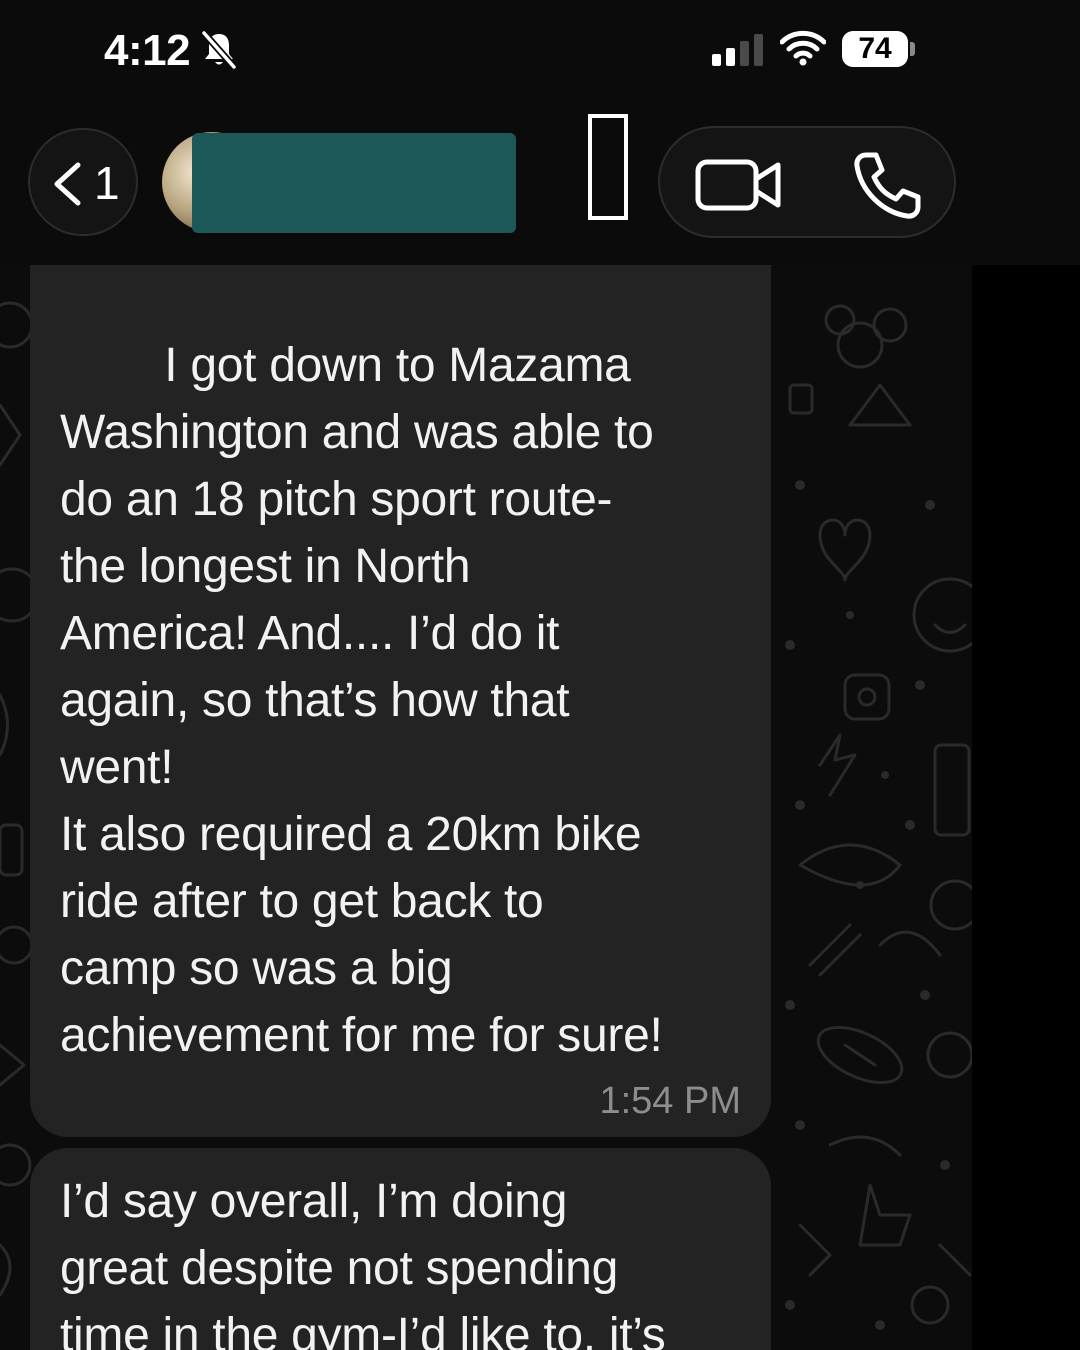 The image size is (1080, 1350). What do you see at coordinates (147, 50) in the screenshot?
I see `status-time: 4:12` at bounding box center [147, 50].